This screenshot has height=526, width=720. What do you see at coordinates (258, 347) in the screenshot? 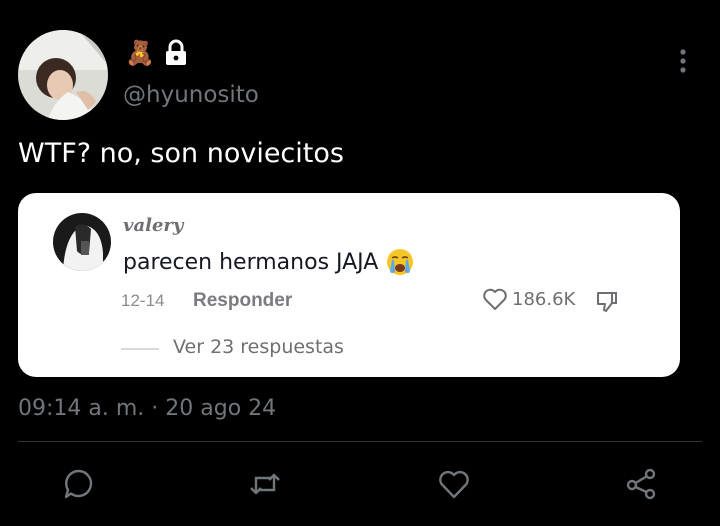
I see `view-replies-link: Ver 23 respuestas` at bounding box center [258, 347].